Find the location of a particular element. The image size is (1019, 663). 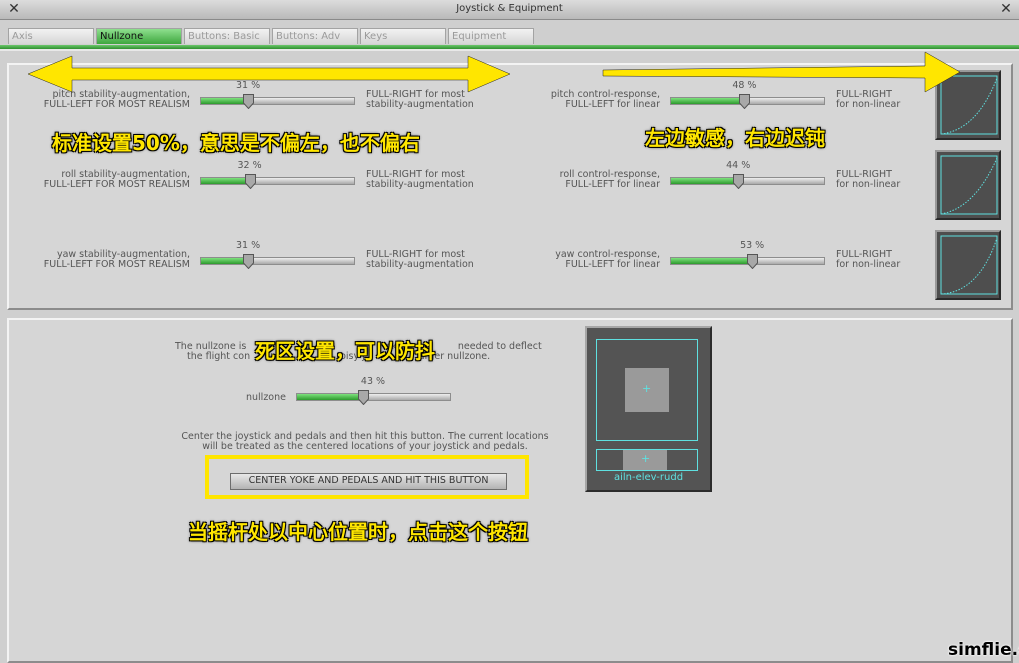

watermark: simflie.cn is located at coordinates (983, 650).